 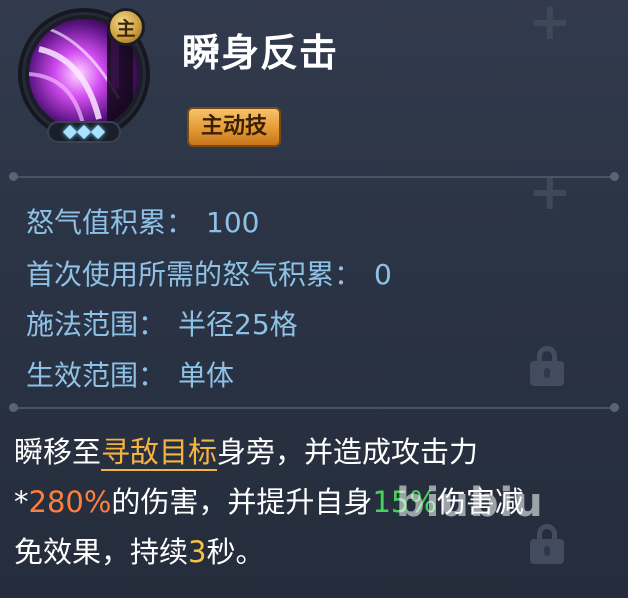 What do you see at coordinates (194, 274) in the screenshot?
I see `stat-label: 首次使用所需的怒气积累：` at bounding box center [194, 274].